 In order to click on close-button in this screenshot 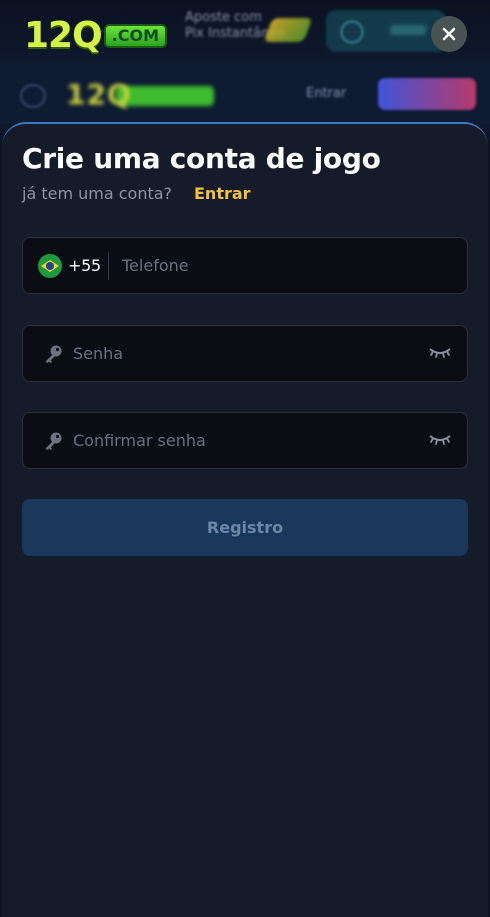, I will do `click(449, 34)`.